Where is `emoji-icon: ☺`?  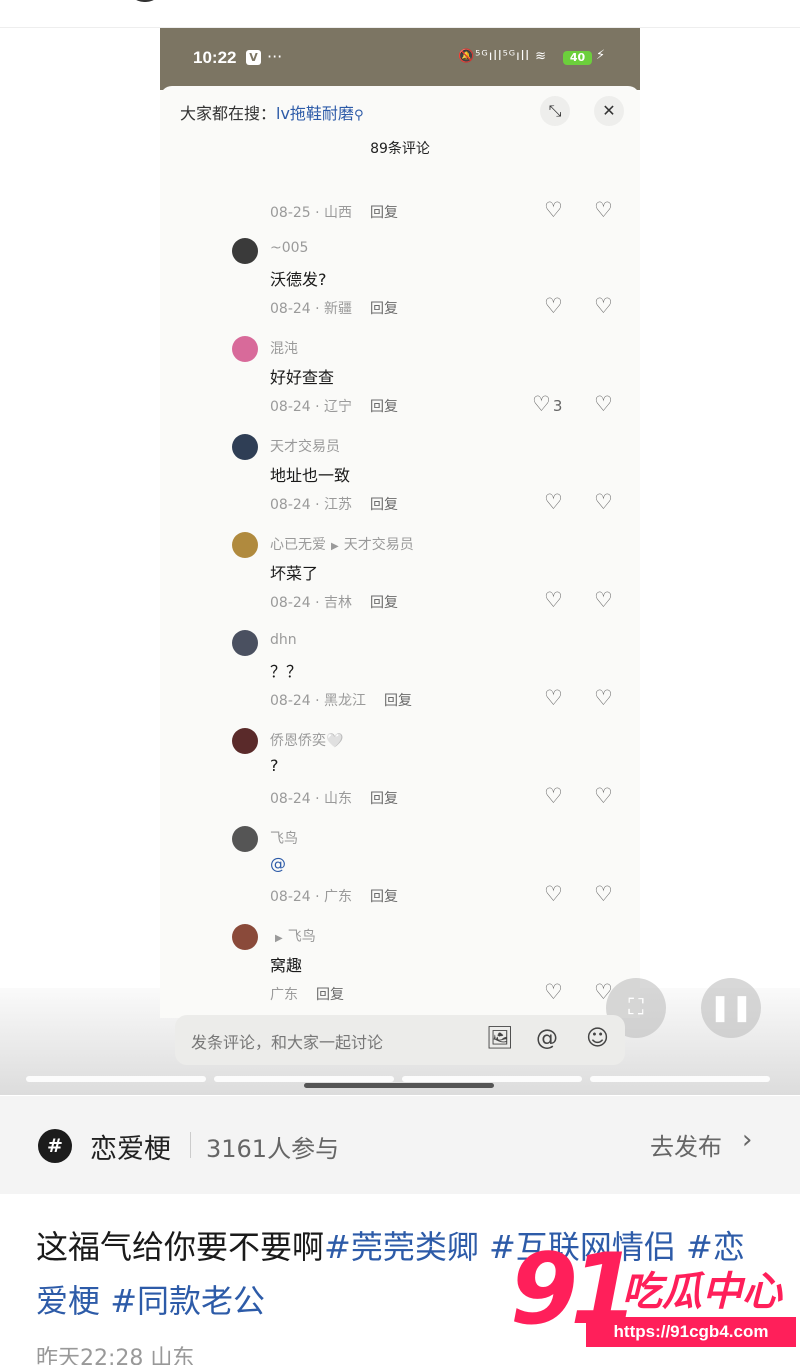 emoji-icon: ☺ is located at coordinates (597, 1038).